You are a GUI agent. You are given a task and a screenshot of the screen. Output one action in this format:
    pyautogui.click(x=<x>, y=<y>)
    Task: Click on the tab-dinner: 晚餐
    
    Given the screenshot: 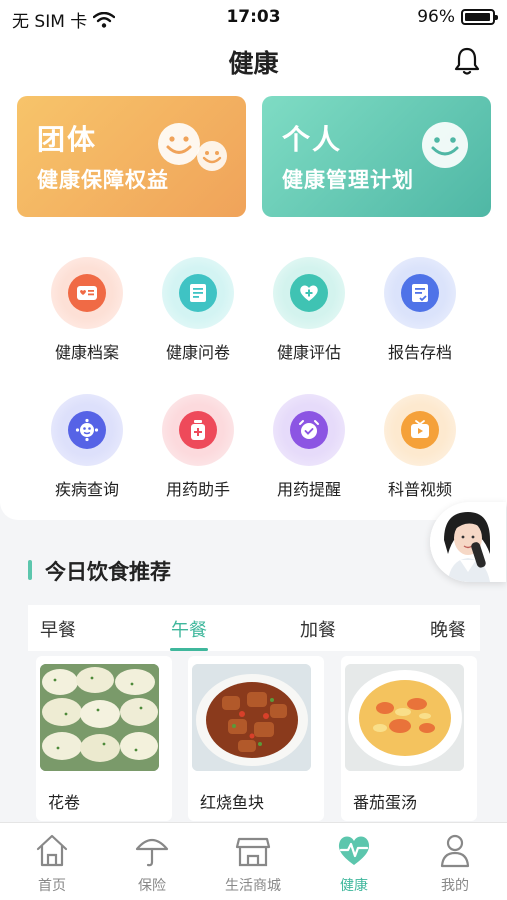 What is the action you would take?
    pyautogui.click(x=448, y=629)
    